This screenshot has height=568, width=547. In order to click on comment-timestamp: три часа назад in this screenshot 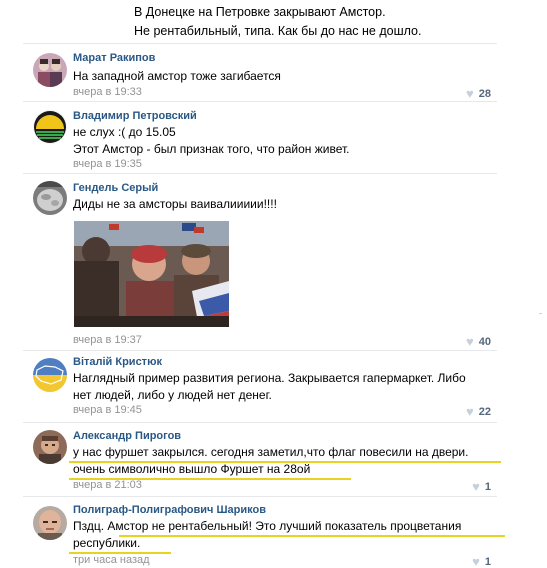, I will do `click(111, 560)`.